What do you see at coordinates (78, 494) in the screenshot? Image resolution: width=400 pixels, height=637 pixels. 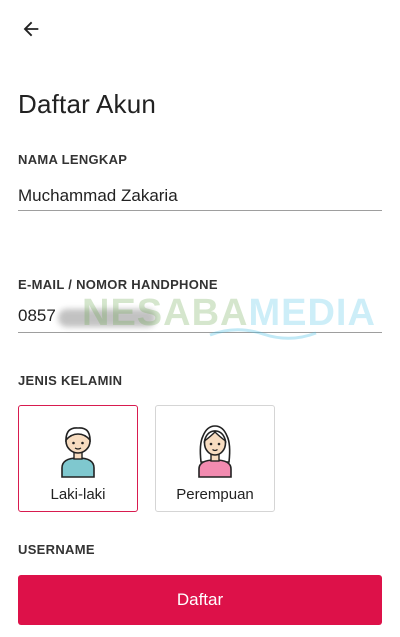 I see `gender-option-male-label: Laki-laki` at bounding box center [78, 494].